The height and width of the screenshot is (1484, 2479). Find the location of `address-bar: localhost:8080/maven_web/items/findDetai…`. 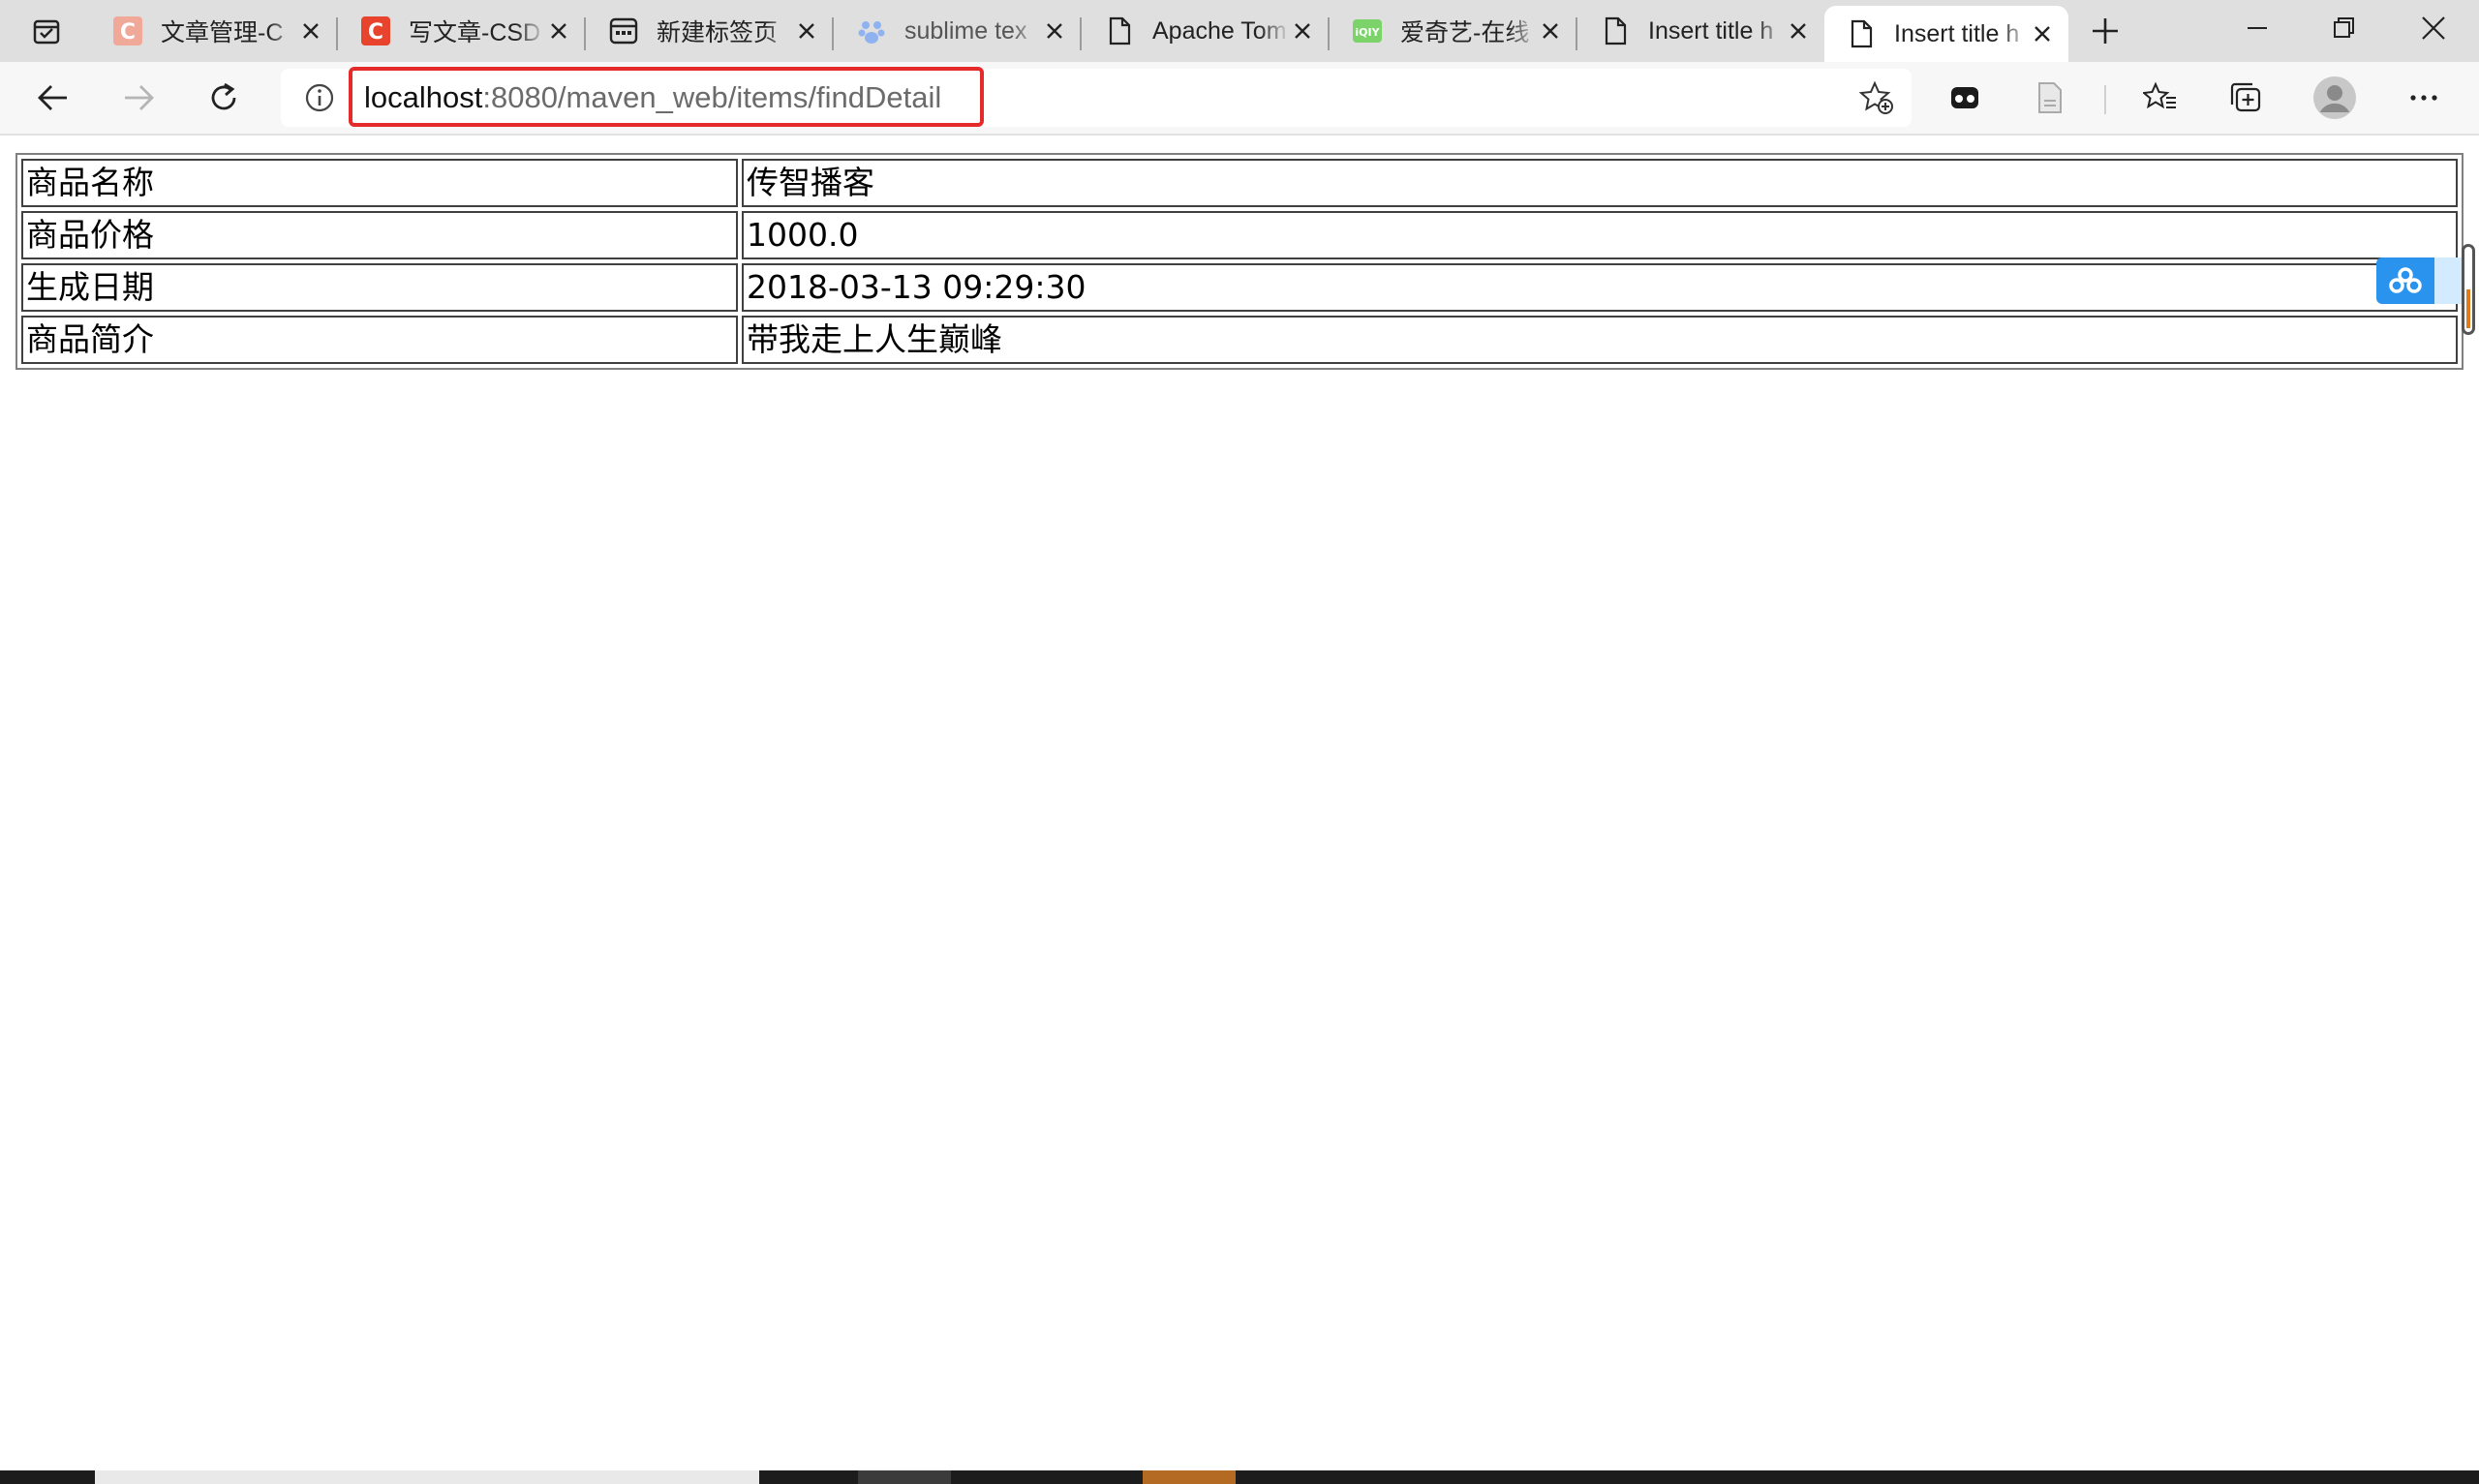

address-bar: localhost:8080/maven_web/items/findDetai… is located at coordinates (1096, 97).